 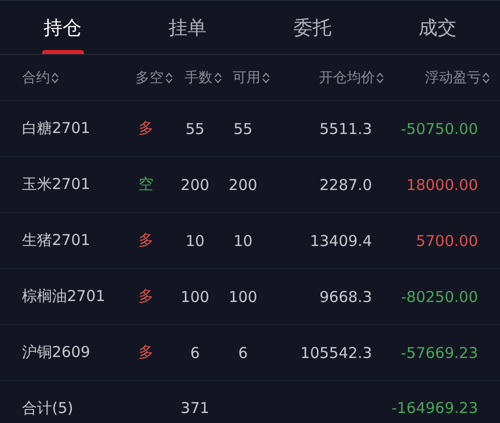 I want to click on column-header: 多空, so click(x=154, y=77).